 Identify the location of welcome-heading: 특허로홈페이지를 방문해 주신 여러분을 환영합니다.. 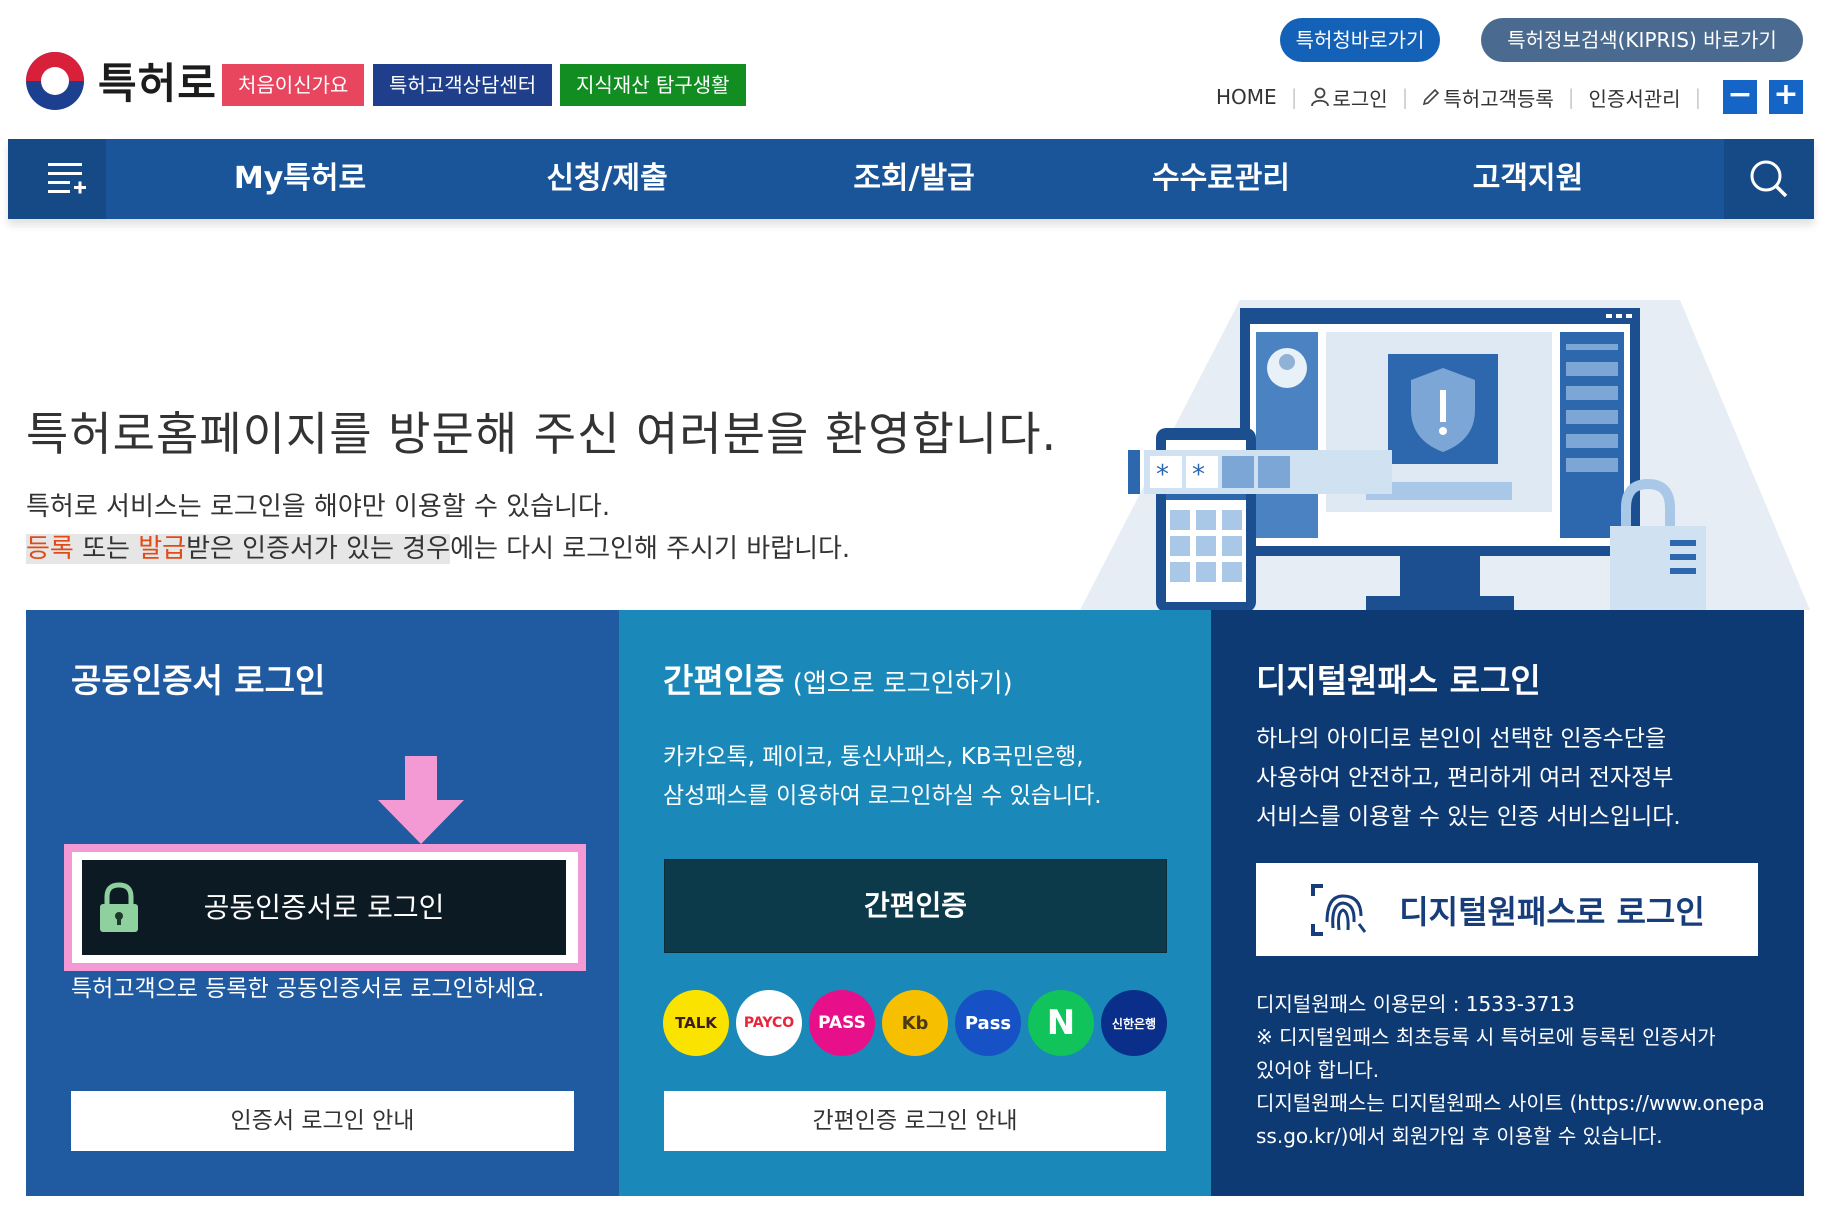
(542, 434).